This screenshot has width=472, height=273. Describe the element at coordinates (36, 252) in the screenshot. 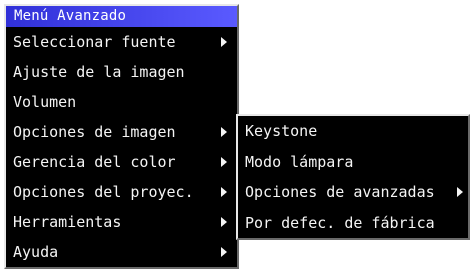

I see `menu-item-label: Ayuda` at that location.